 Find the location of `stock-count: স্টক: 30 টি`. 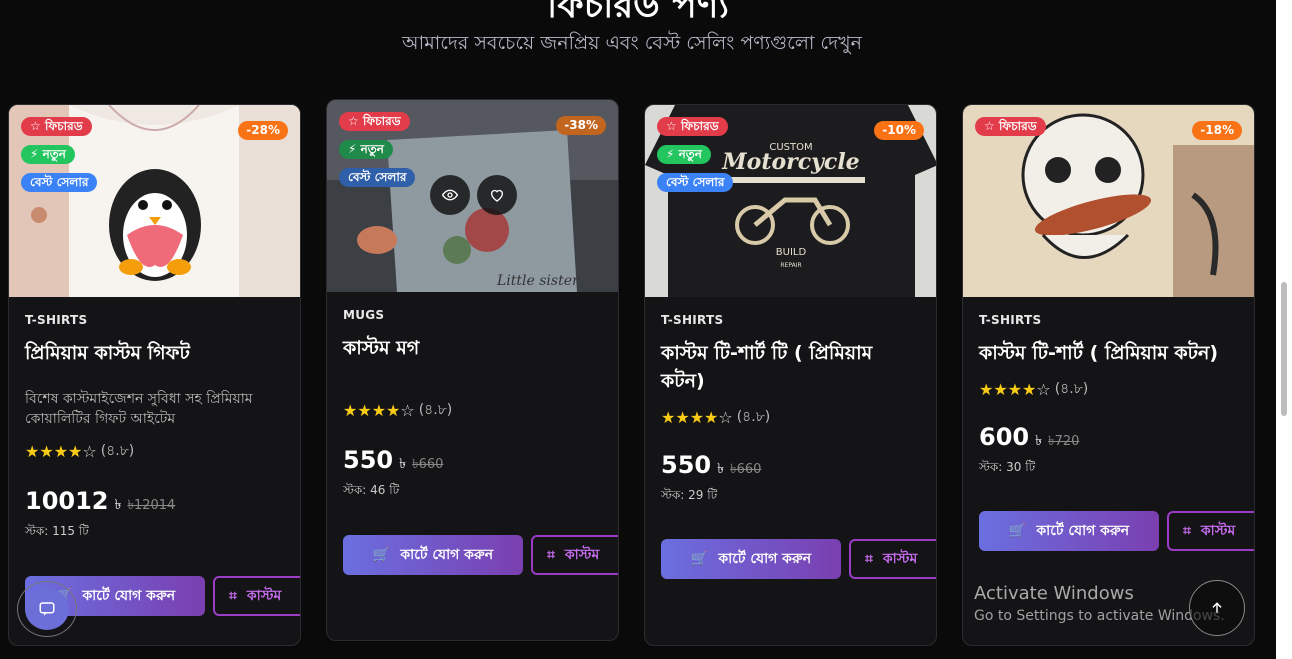

stock-count: স্টক: 30 টি is located at coordinates (1007, 467).